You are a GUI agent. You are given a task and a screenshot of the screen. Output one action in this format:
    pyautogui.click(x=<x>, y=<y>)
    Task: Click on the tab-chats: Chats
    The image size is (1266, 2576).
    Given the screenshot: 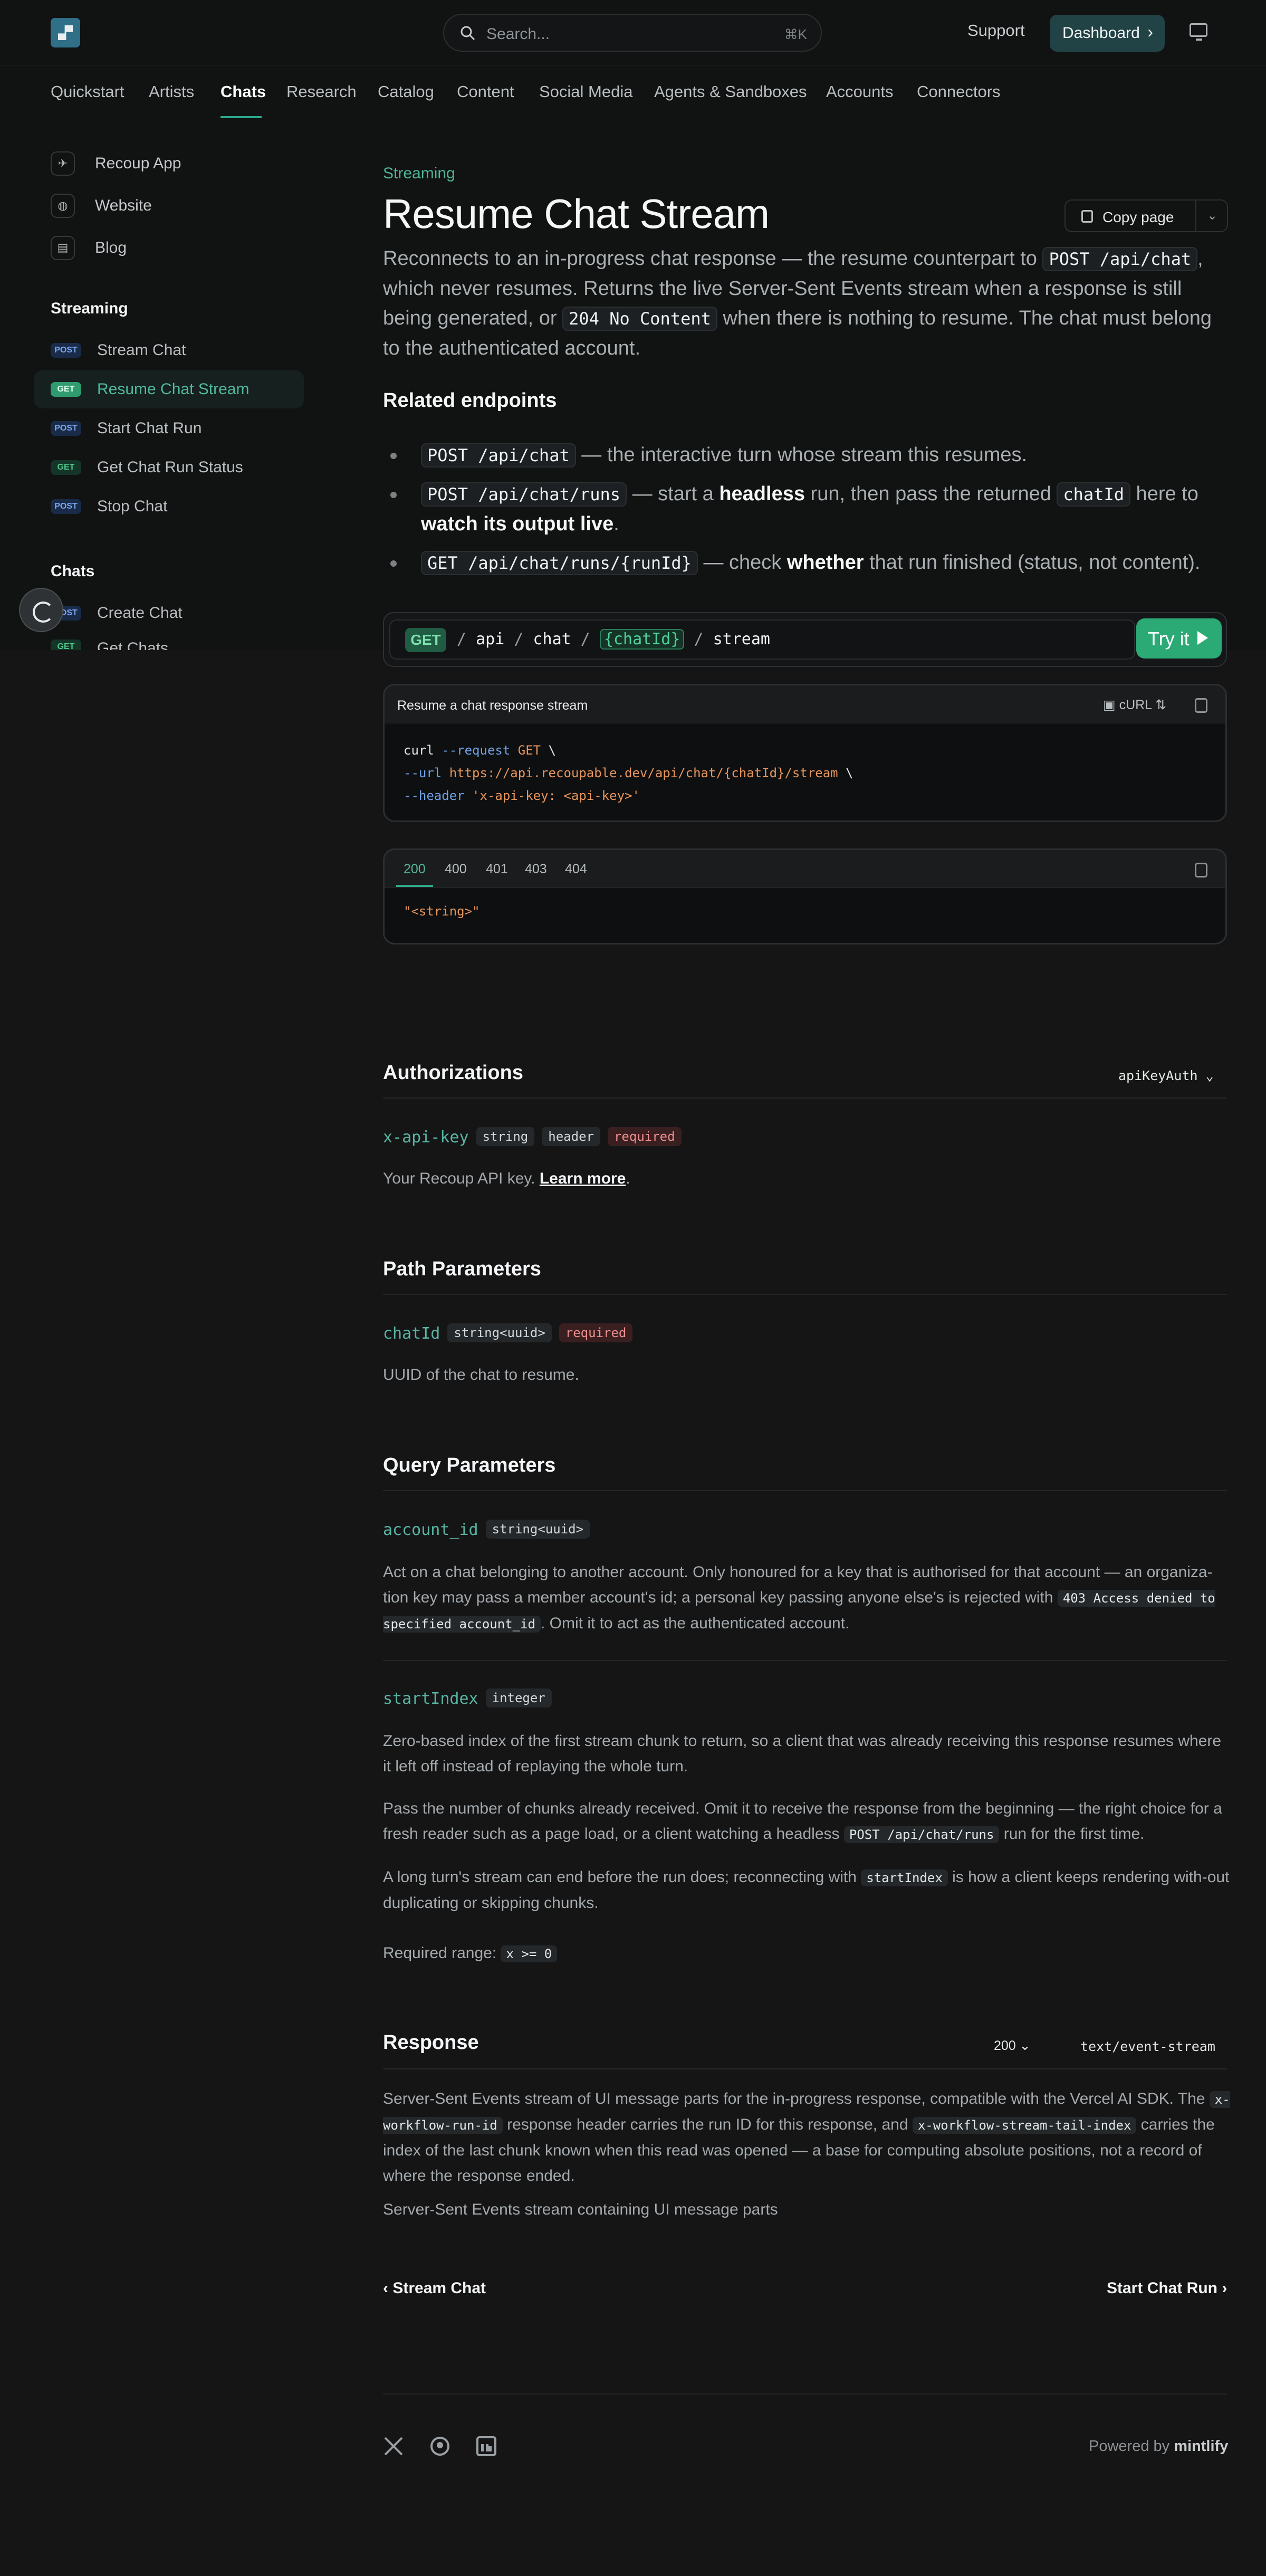 What is the action you would take?
    pyautogui.click(x=243, y=91)
    